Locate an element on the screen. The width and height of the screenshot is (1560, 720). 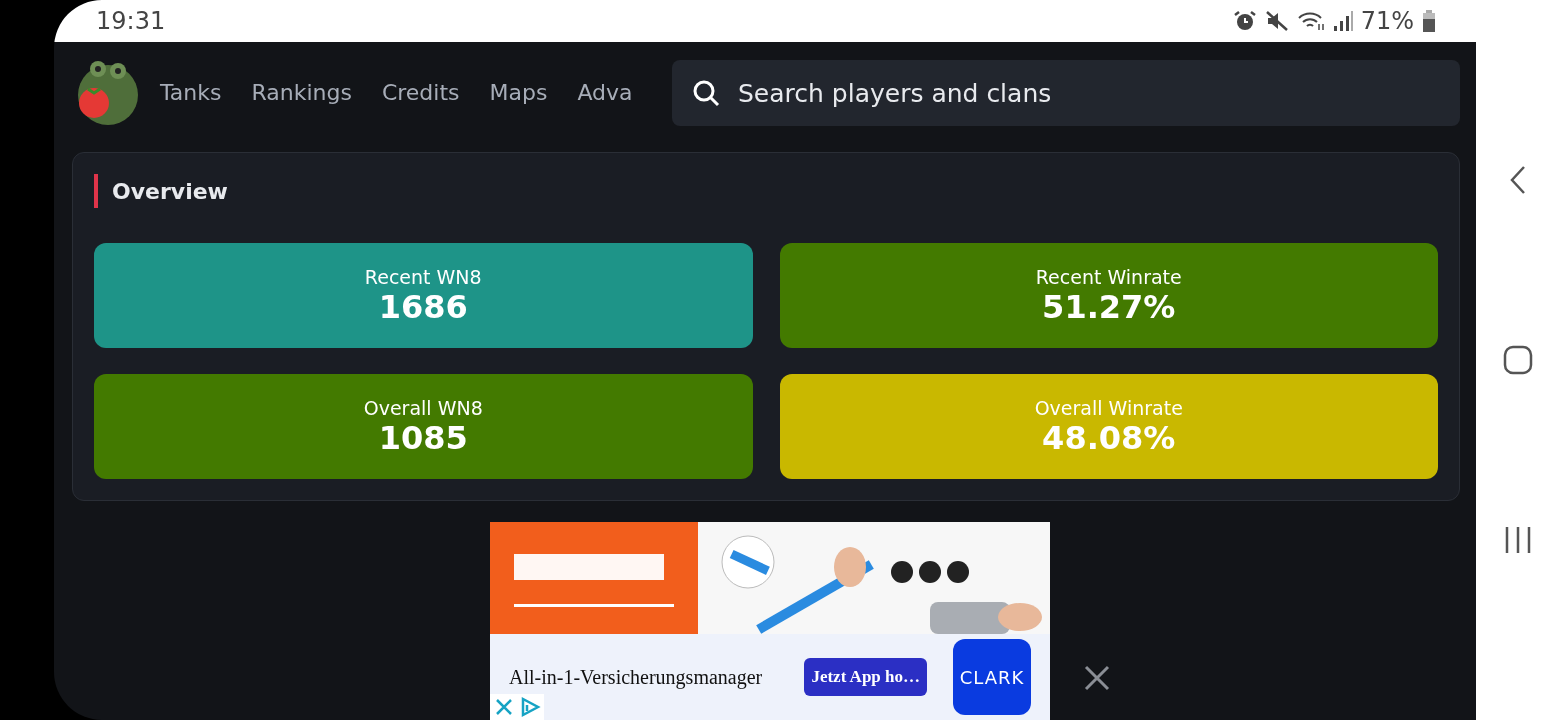
search-icon is located at coordinates (706, 93).